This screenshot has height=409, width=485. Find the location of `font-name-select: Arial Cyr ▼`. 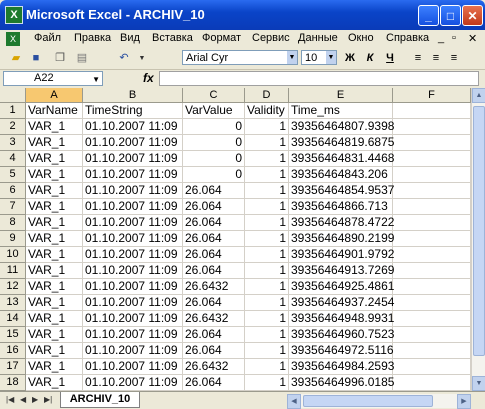

font-name-select: Arial Cyr ▼ is located at coordinates (240, 57).